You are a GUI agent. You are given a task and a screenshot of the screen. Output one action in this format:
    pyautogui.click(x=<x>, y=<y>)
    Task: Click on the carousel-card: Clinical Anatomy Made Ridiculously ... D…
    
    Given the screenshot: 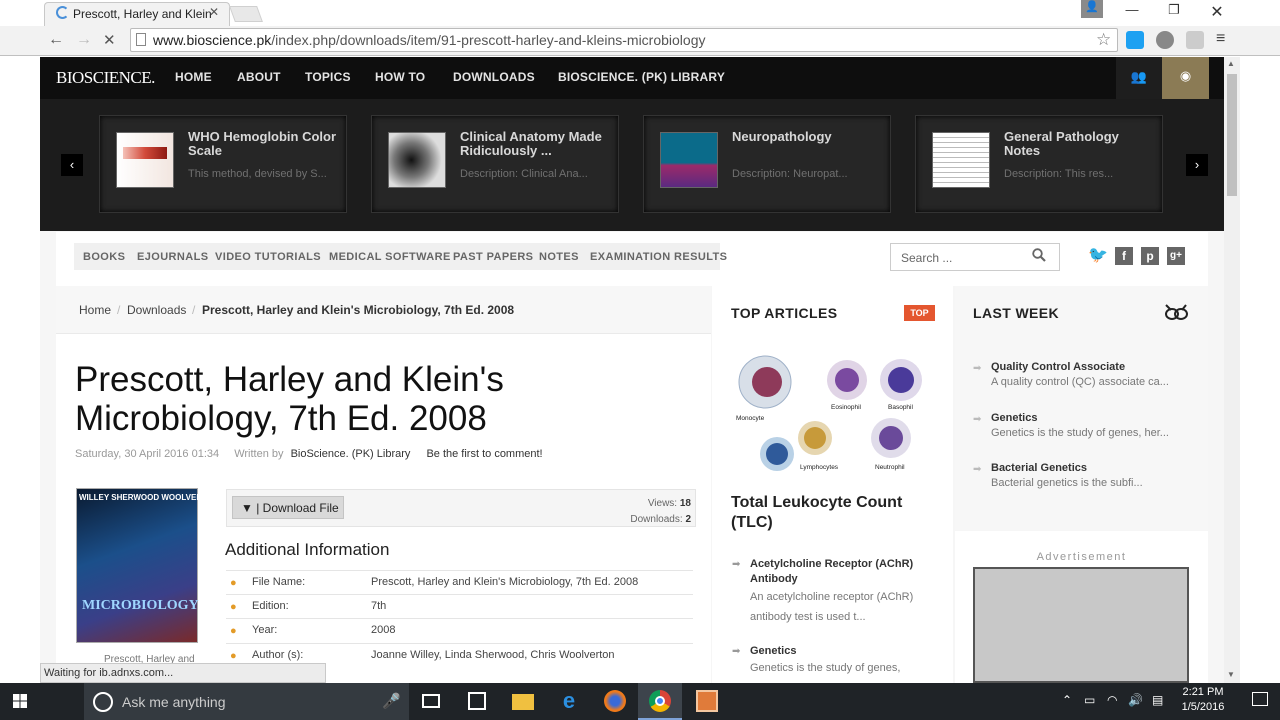 What is the action you would take?
    pyautogui.click(x=495, y=164)
    